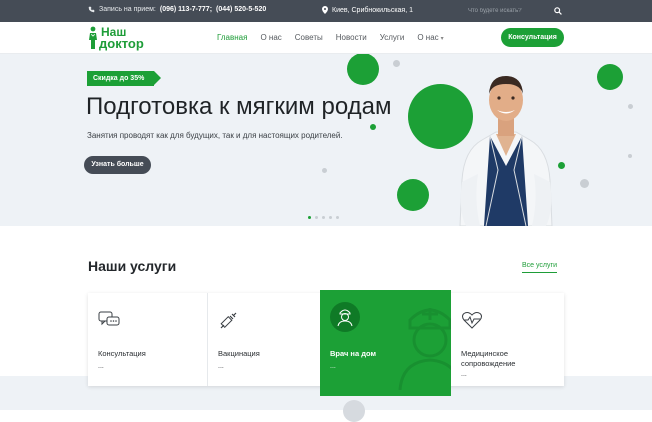 The image size is (652, 422). Describe the element at coordinates (121, 43) in the screenshot. I see `logo-text-line2: доктор` at that location.